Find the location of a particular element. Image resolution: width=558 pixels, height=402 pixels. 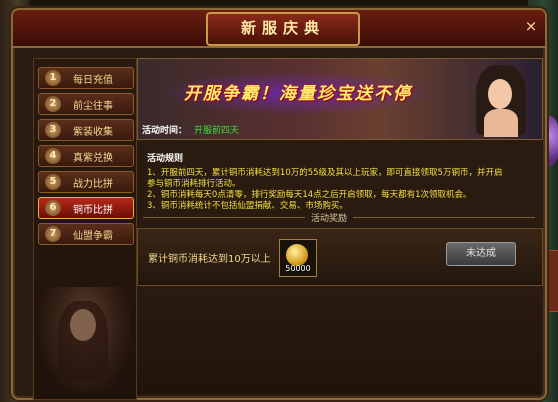

sidebar-item-guild-battle: 7 仙盟争霸 is located at coordinates (86, 234).